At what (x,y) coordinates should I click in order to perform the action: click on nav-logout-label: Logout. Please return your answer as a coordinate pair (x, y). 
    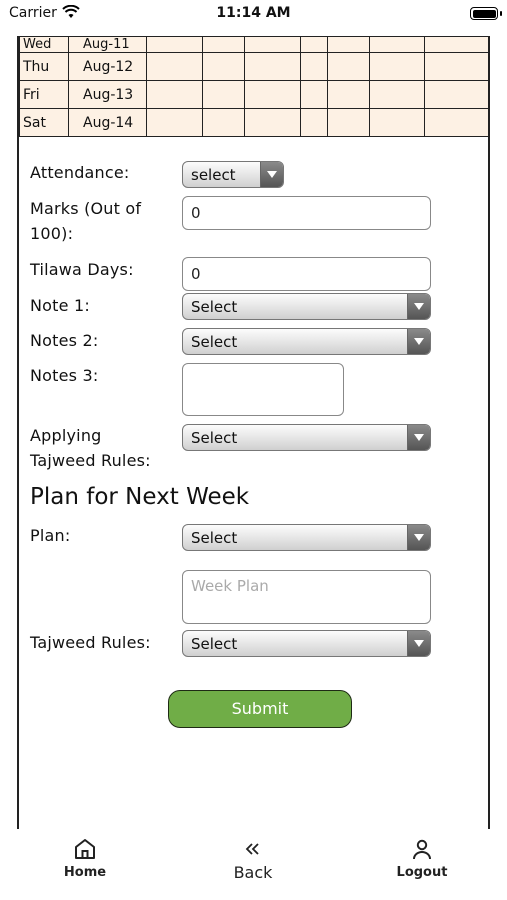
    Looking at the image, I should click on (422, 872).